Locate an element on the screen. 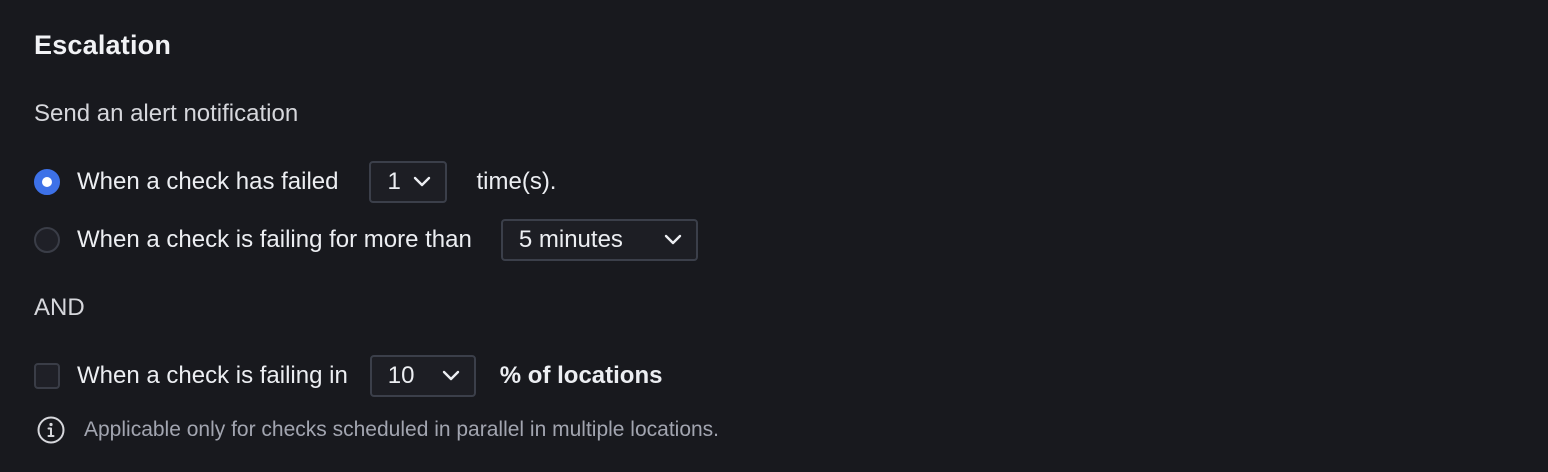 The height and width of the screenshot is (472, 1548). info-icon is located at coordinates (51, 430).